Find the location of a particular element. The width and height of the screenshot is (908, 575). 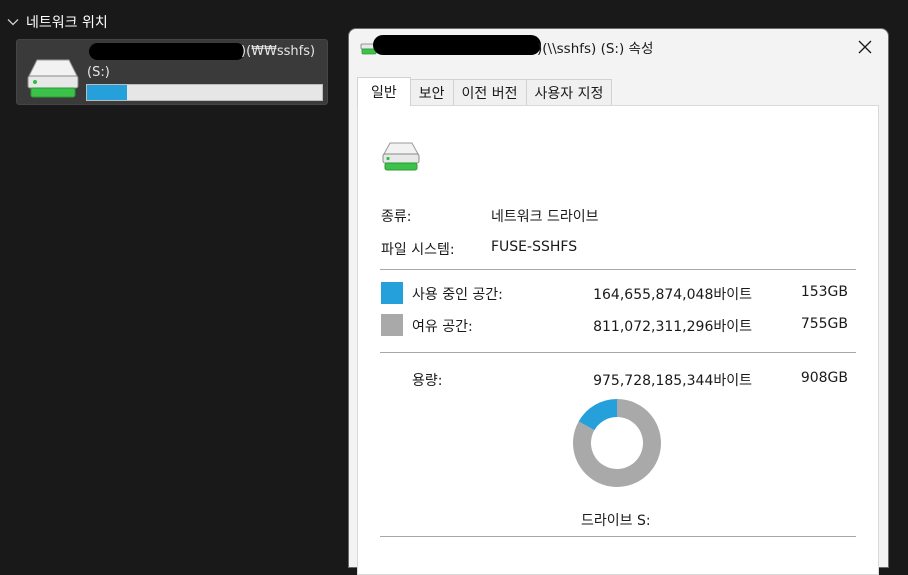

title-bar: )(\\sshfs) (S:) 속성 is located at coordinates (618, 47).